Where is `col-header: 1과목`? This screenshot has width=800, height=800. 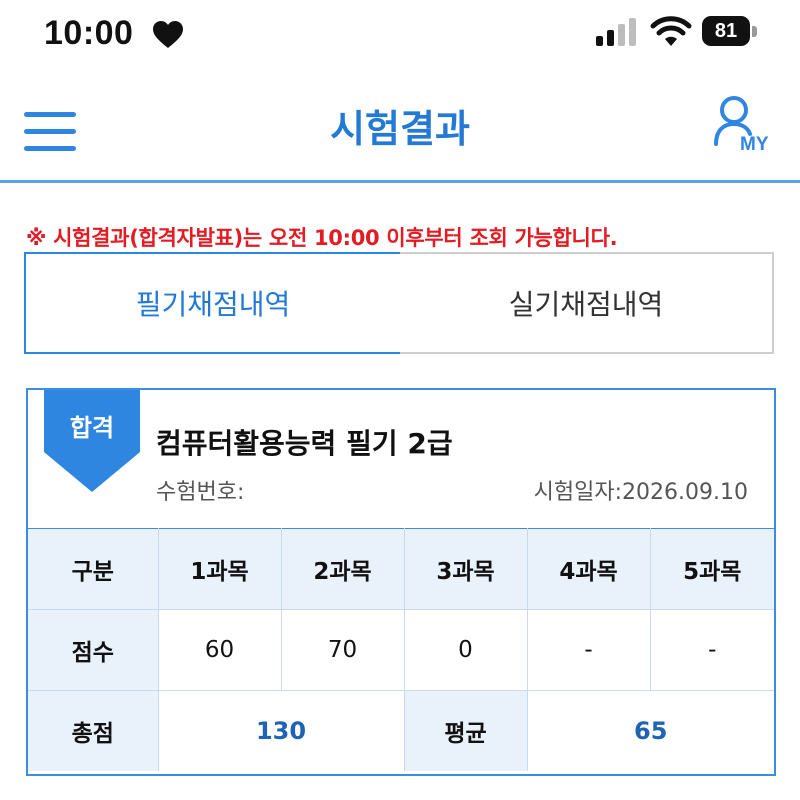
col-header: 1과목 is located at coordinates (219, 569).